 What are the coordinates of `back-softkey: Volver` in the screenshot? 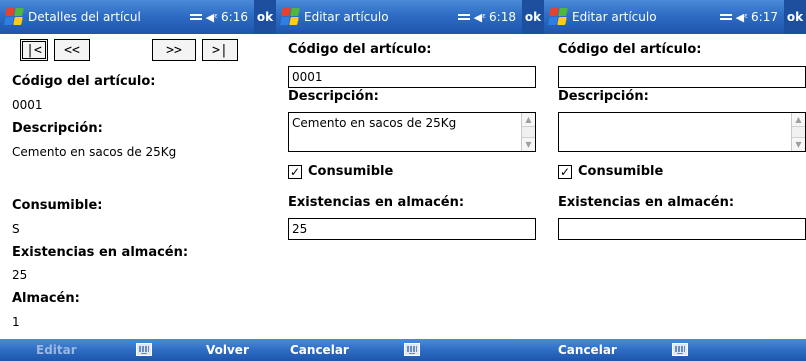 It's located at (227, 350).